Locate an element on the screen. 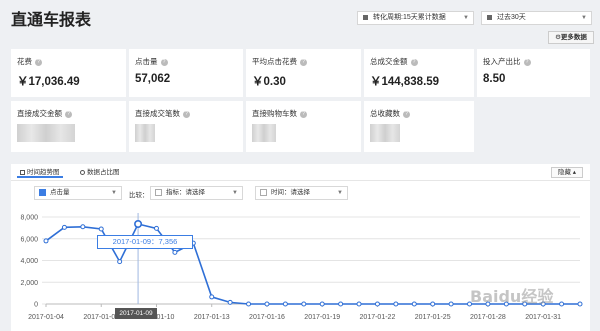 The image size is (600, 331). y-tick-label: 4,000 is located at coordinates (29, 261).